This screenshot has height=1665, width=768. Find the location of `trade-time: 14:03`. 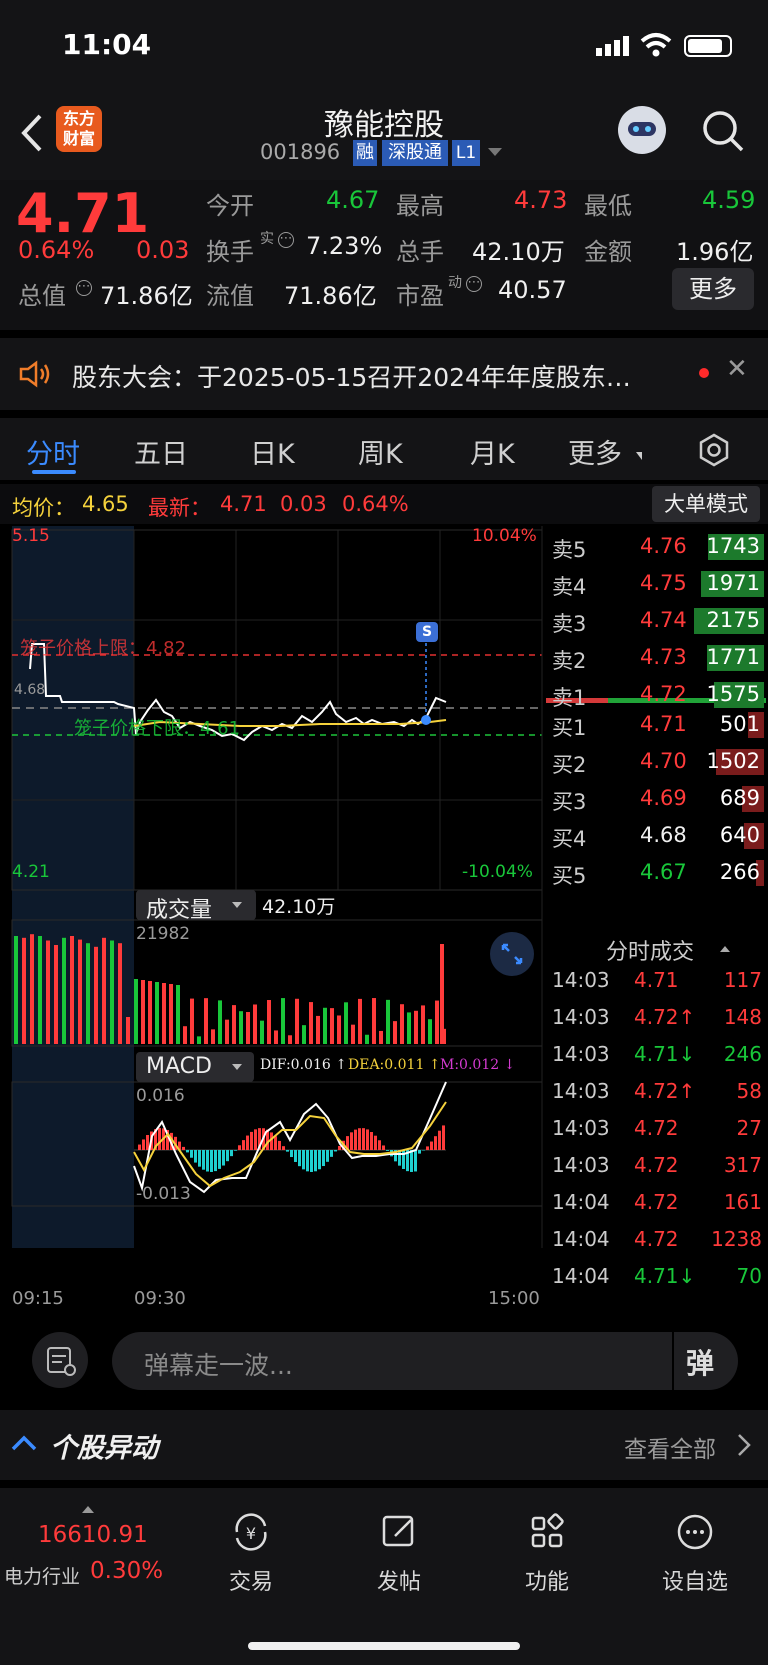

trade-time: 14:03 is located at coordinates (581, 1091).